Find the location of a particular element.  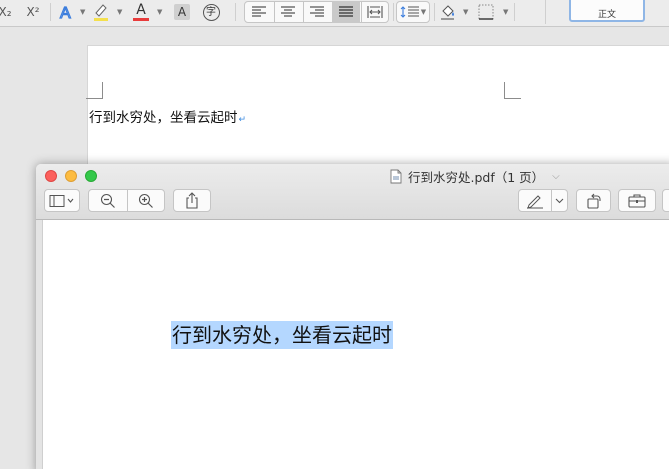

word-document-text: 行到水穷处，坐看云起时↵ is located at coordinates (167, 116).